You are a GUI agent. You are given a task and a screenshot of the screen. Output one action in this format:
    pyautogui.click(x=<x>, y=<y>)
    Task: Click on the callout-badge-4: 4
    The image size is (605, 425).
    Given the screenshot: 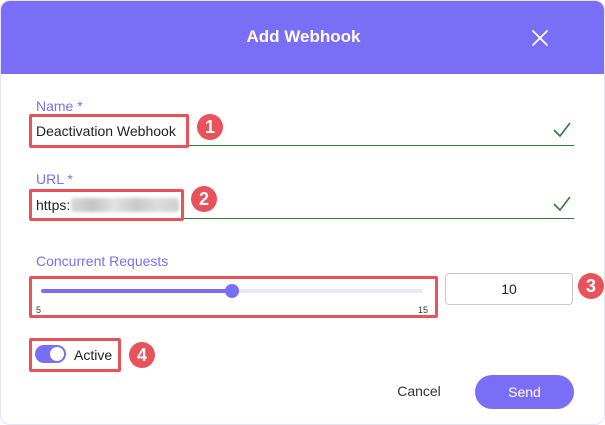 What is the action you would take?
    pyautogui.click(x=142, y=355)
    